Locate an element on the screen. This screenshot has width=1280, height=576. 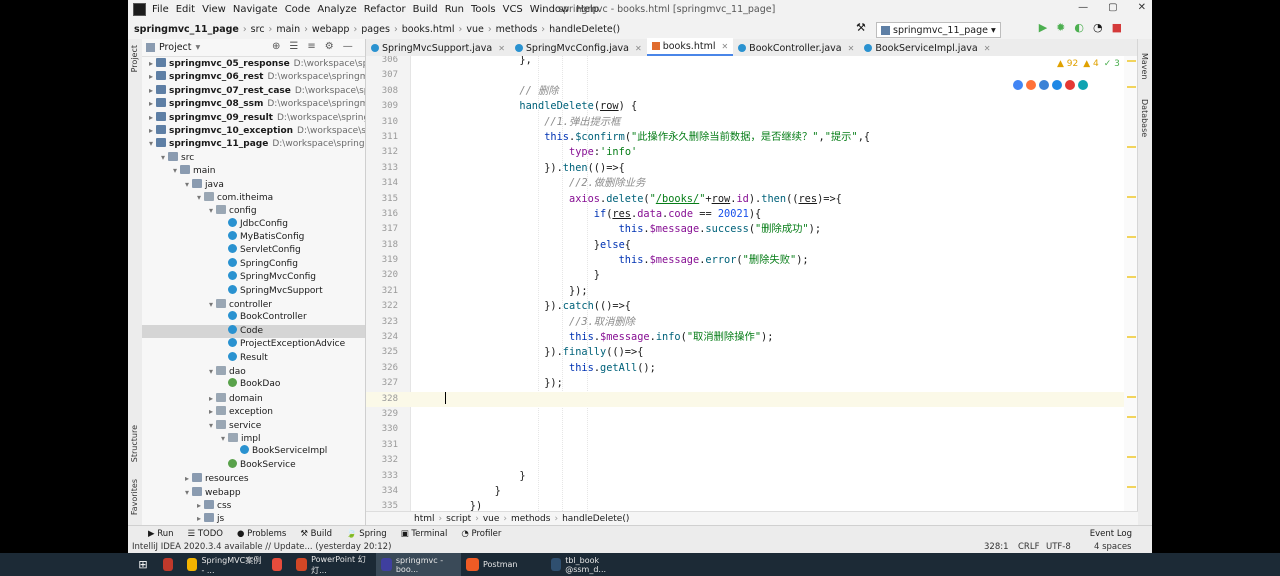
firefox-icon is located at coordinates (1031, 85).